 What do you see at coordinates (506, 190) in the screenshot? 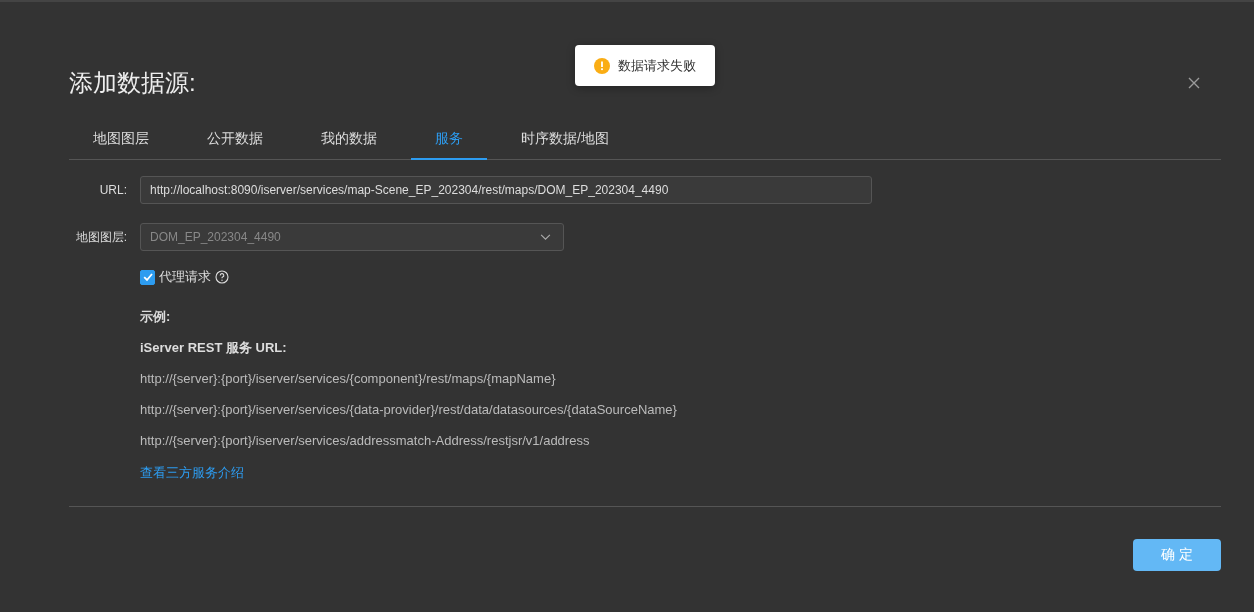
I see `url-field: http://localhost:8090/iserver/services/map-Scene_EP_202304/rest/maps/DOM_EP_202304_4490` at bounding box center [506, 190].